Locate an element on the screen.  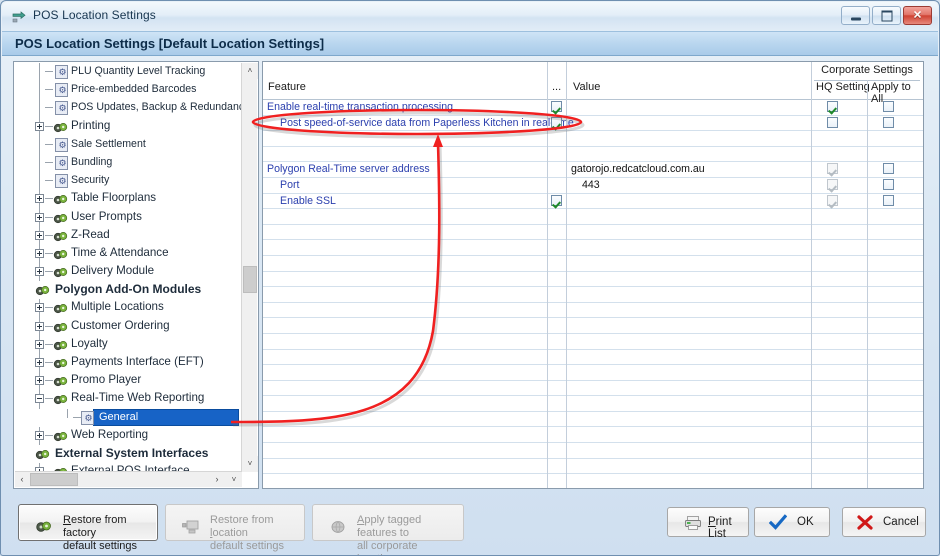
maximize-button is located at coordinates (886, 15).